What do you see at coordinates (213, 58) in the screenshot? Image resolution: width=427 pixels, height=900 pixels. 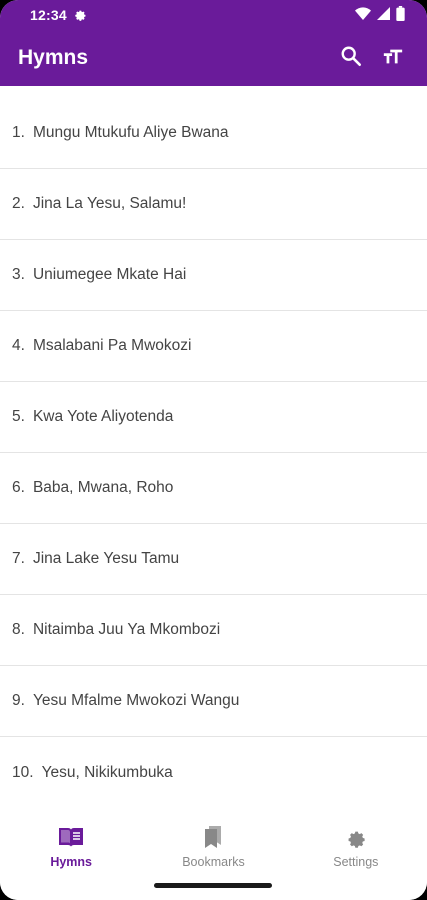 I see `app-bar: Hymns` at bounding box center [213, 58].